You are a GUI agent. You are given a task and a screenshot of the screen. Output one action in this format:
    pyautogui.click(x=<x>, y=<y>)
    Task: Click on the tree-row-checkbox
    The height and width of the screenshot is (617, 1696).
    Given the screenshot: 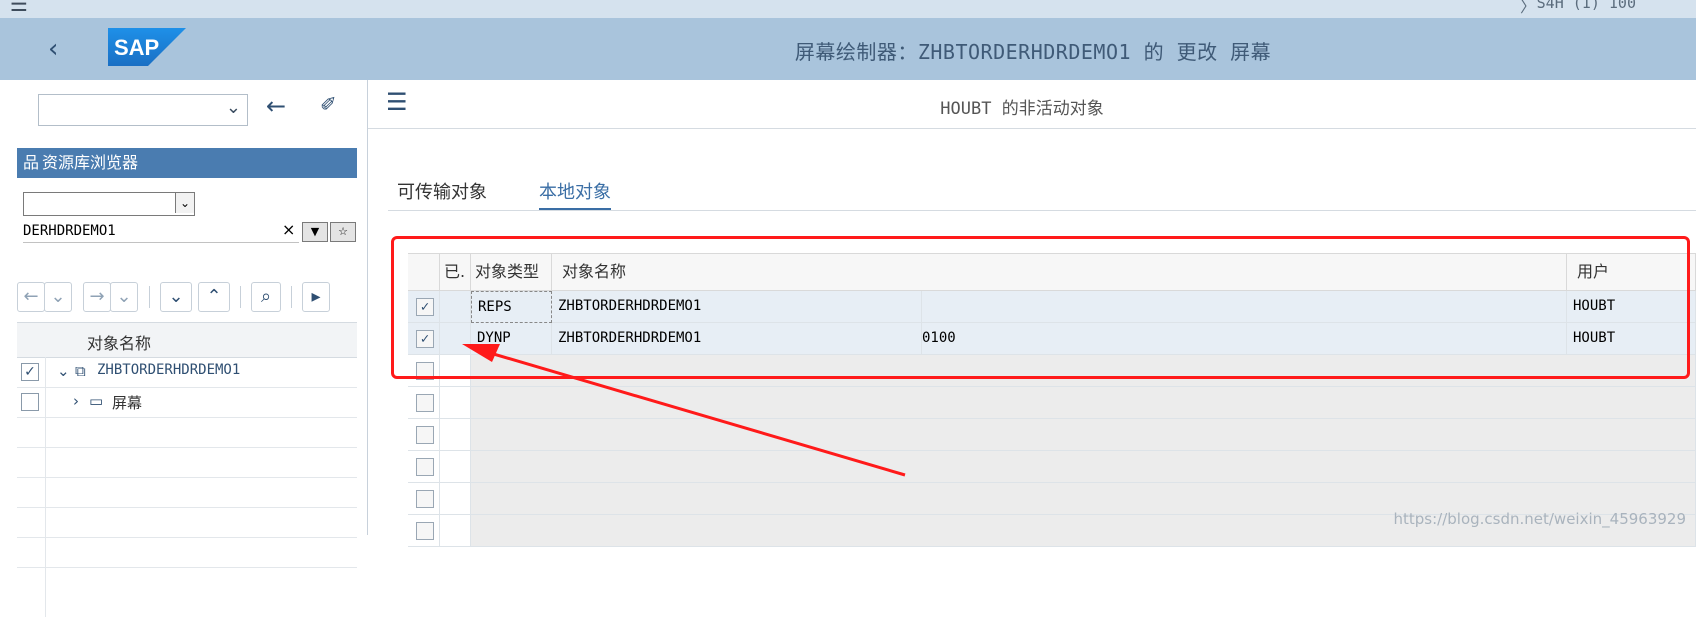 What is the action you would take?
    pyautogui.click(x=30, y=402)
    